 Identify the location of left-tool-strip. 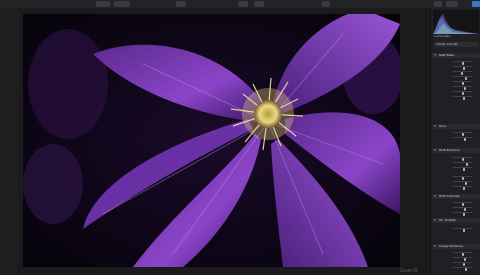
(9, 141).